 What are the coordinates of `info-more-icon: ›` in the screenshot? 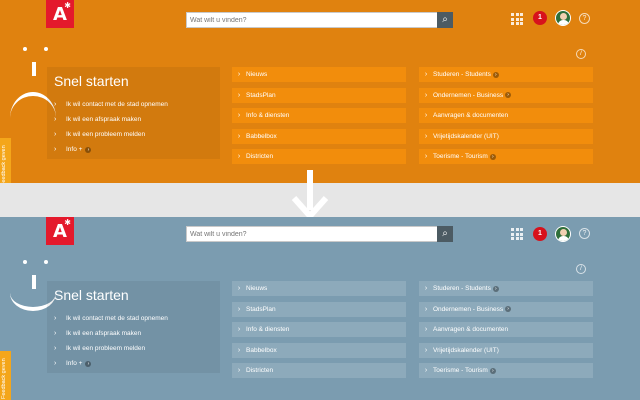 It's located at (88, 363).